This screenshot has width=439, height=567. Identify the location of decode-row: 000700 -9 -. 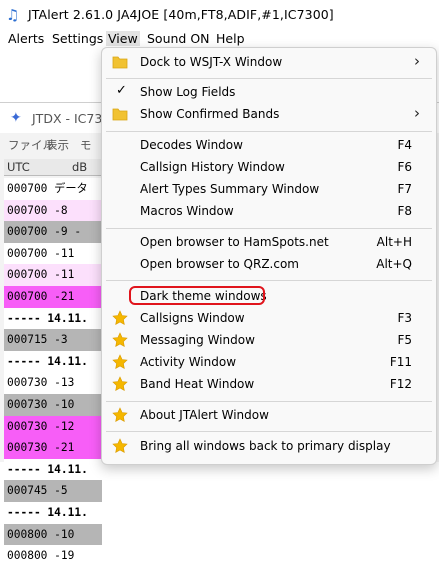
(53, 232).